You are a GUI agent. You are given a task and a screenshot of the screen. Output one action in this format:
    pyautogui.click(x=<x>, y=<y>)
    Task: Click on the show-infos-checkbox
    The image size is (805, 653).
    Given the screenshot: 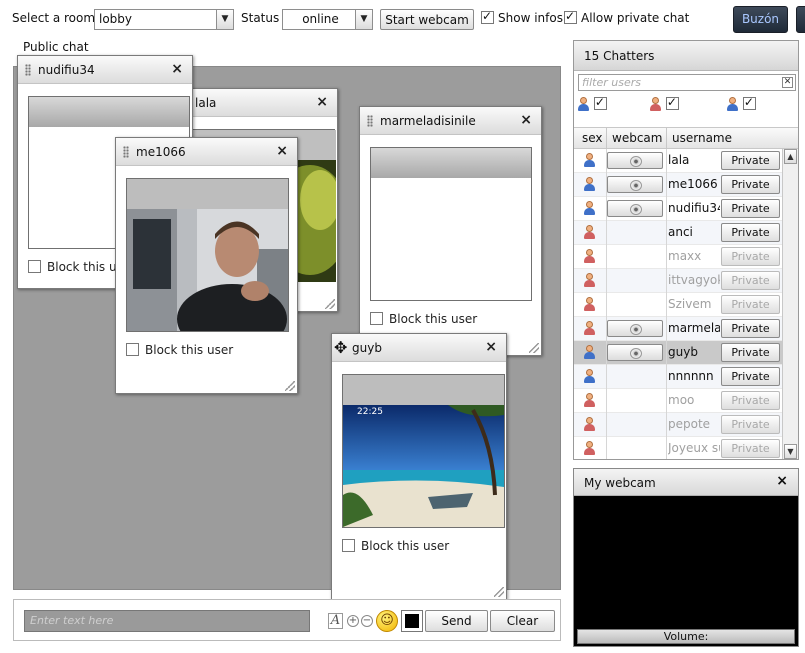 What is the action you would take?
    pyautogui.click(x=487, y=16)
    